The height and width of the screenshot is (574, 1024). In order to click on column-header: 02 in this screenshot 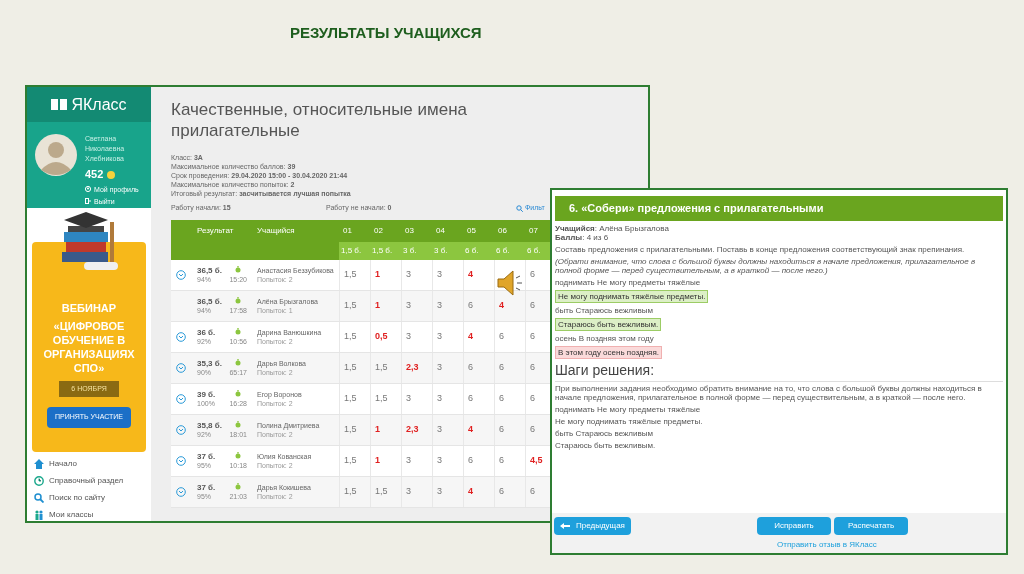, I will do `click(378, 230)`.